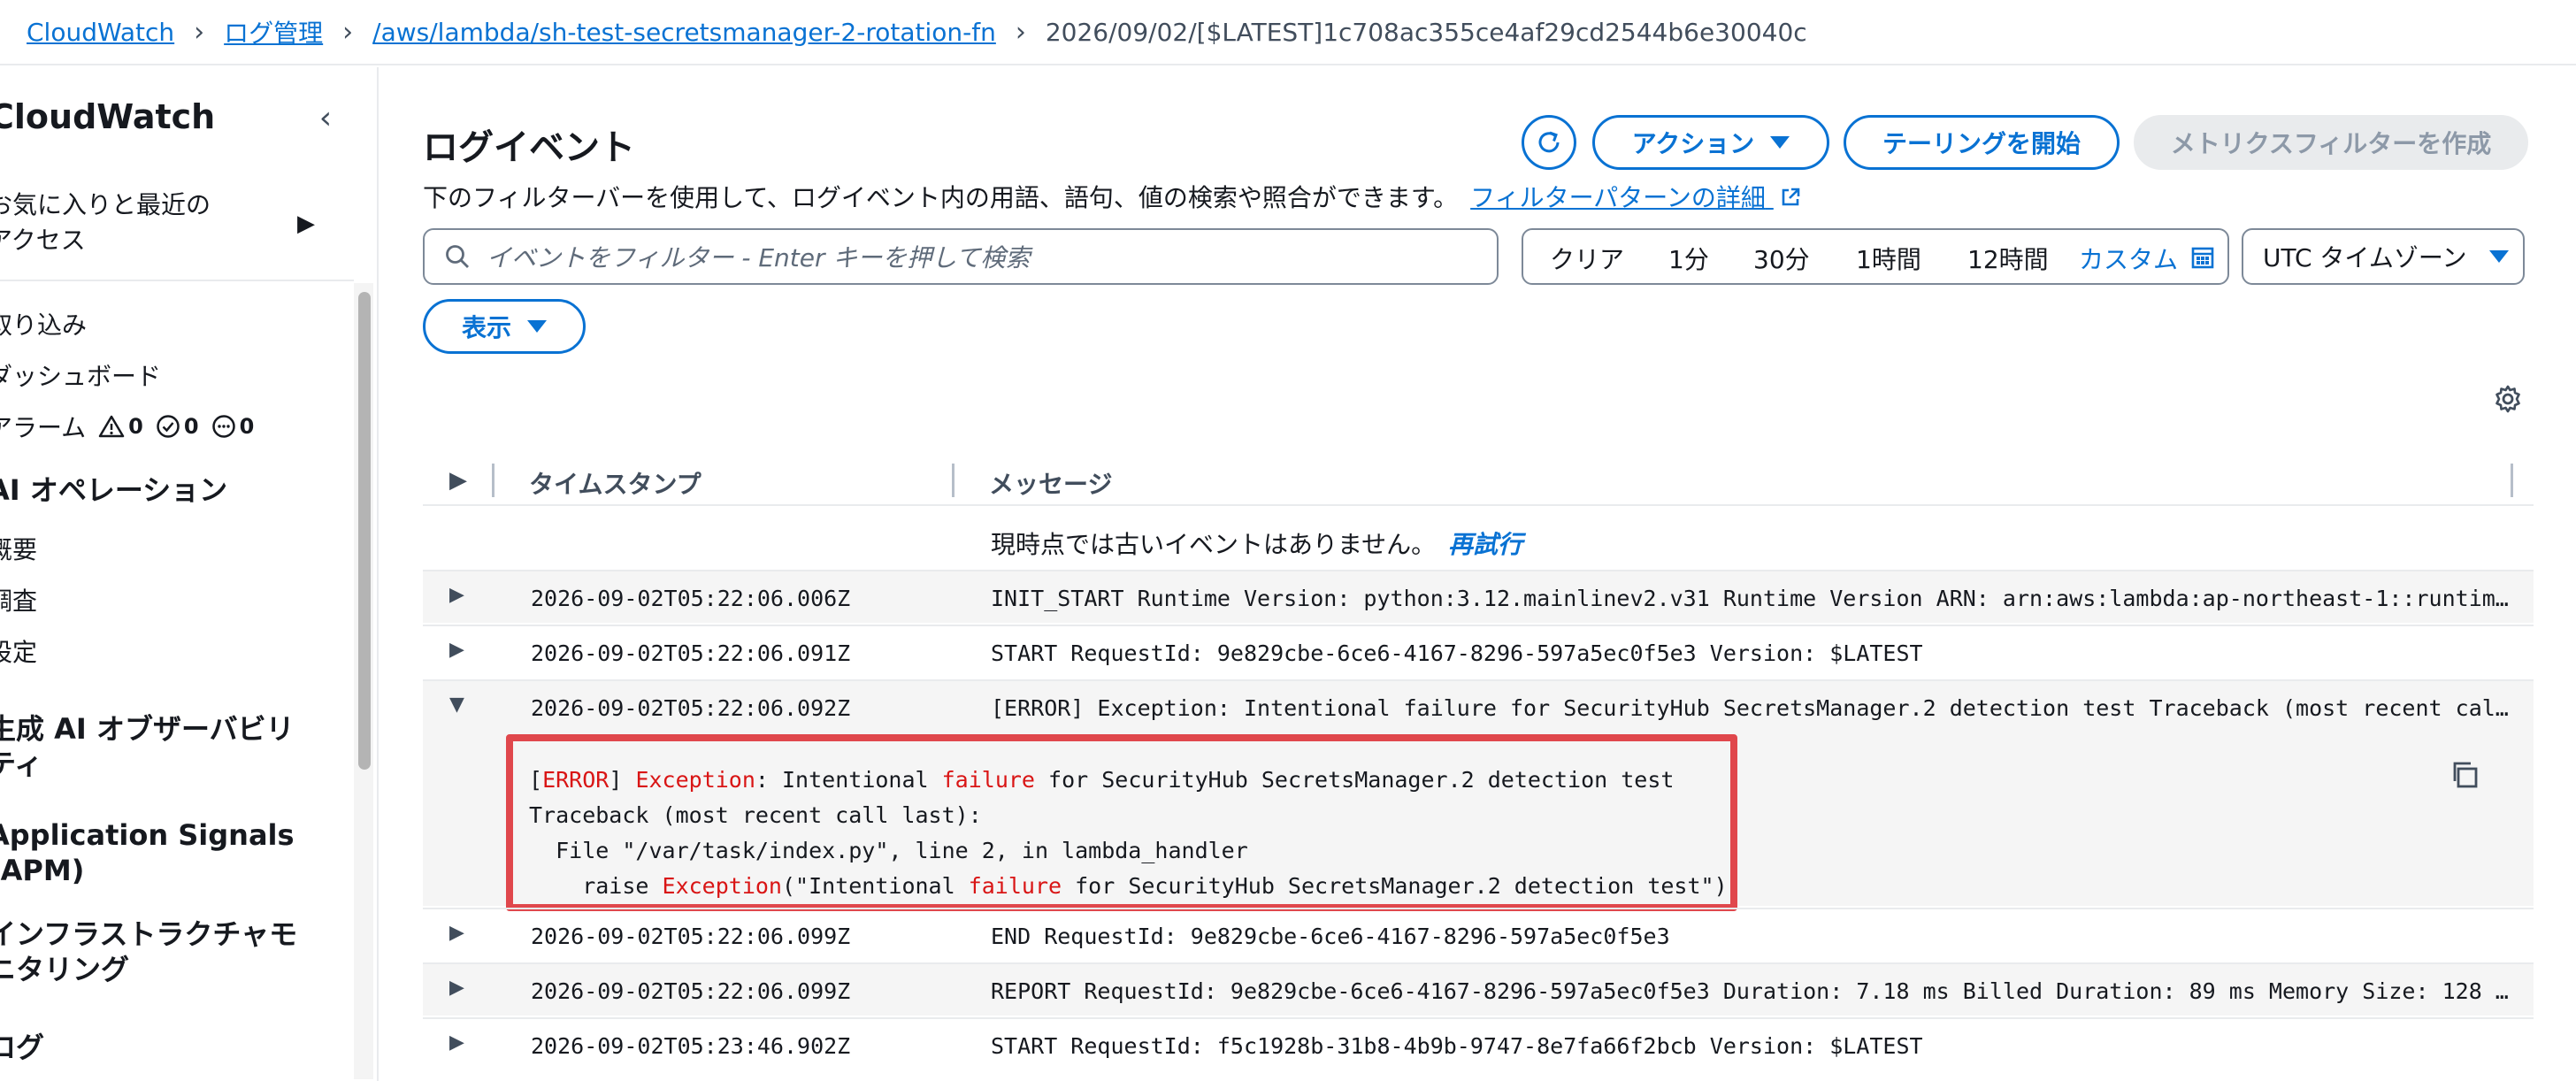 The height and width of the screenshot is (1081, 2576). What do you see at coordinates (457, 256) in the screenshot?
I see `search-icon` at bounding box center [457, 256].